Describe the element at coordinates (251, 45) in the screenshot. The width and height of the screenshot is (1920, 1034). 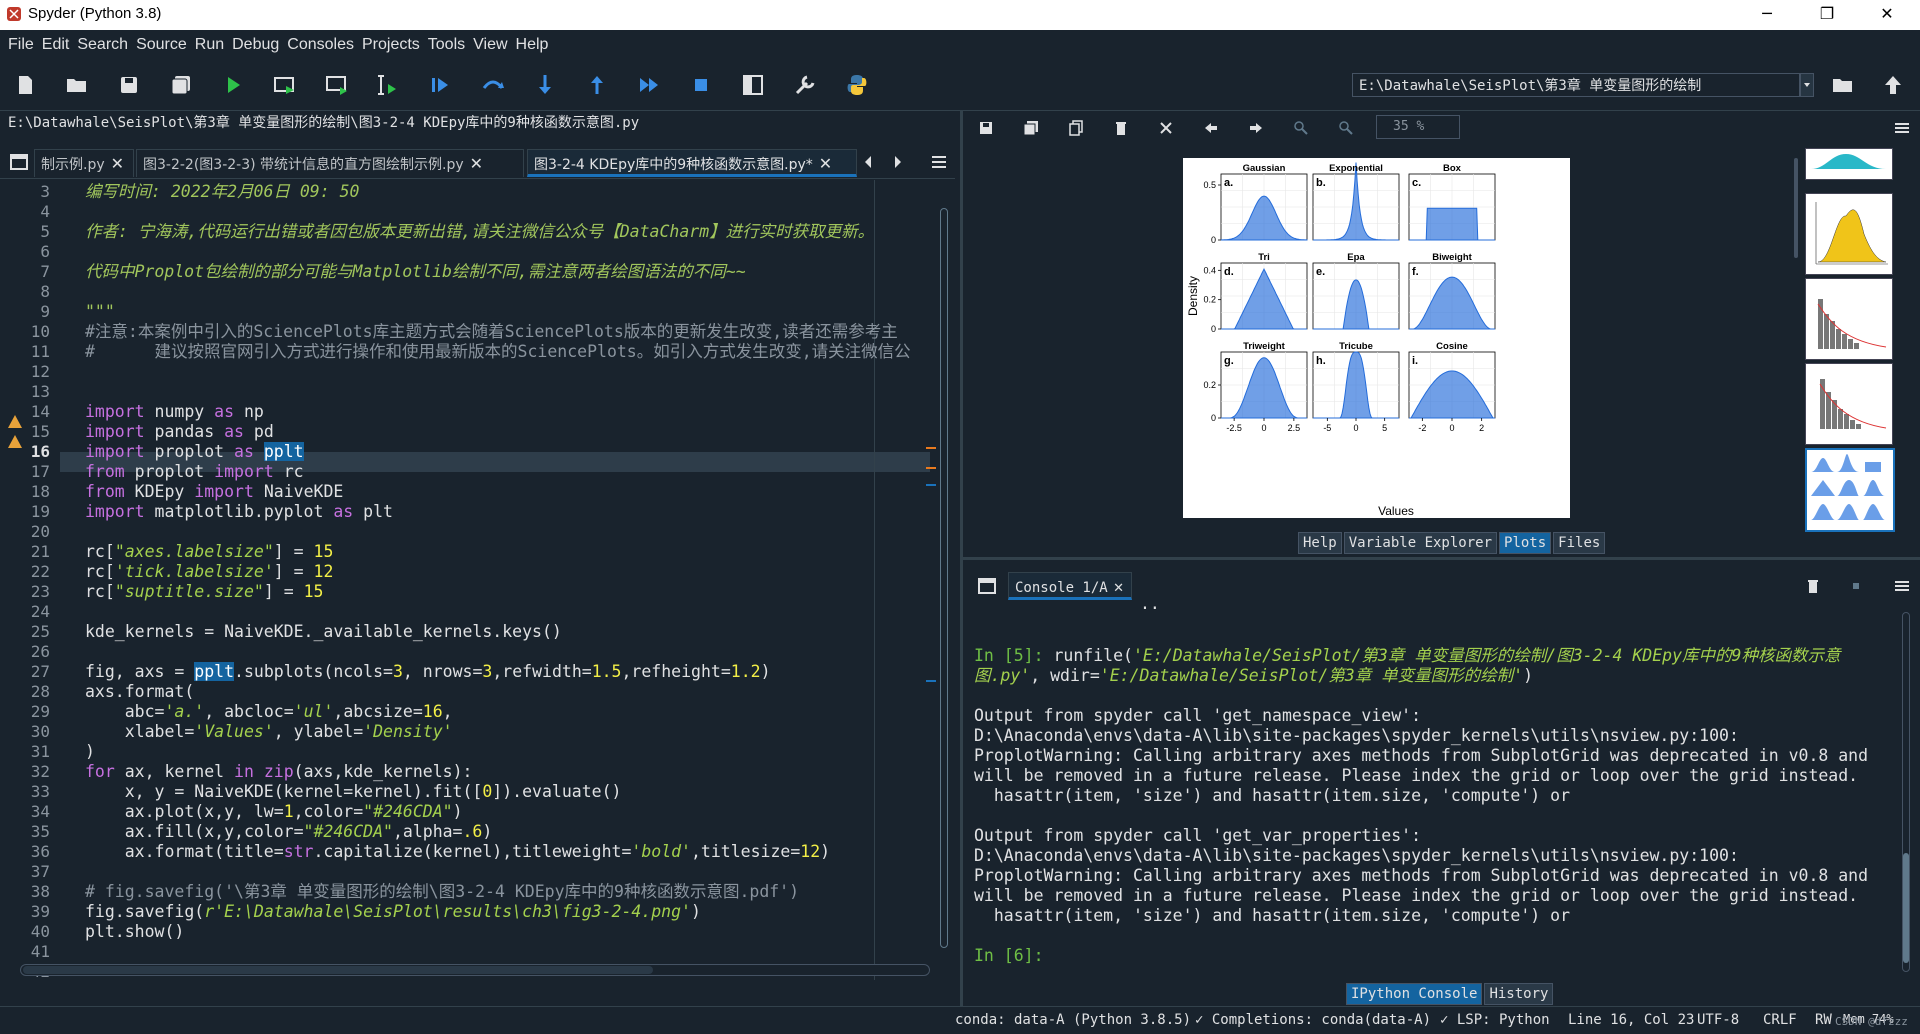
I see `menu-debug: Debug` at that location.